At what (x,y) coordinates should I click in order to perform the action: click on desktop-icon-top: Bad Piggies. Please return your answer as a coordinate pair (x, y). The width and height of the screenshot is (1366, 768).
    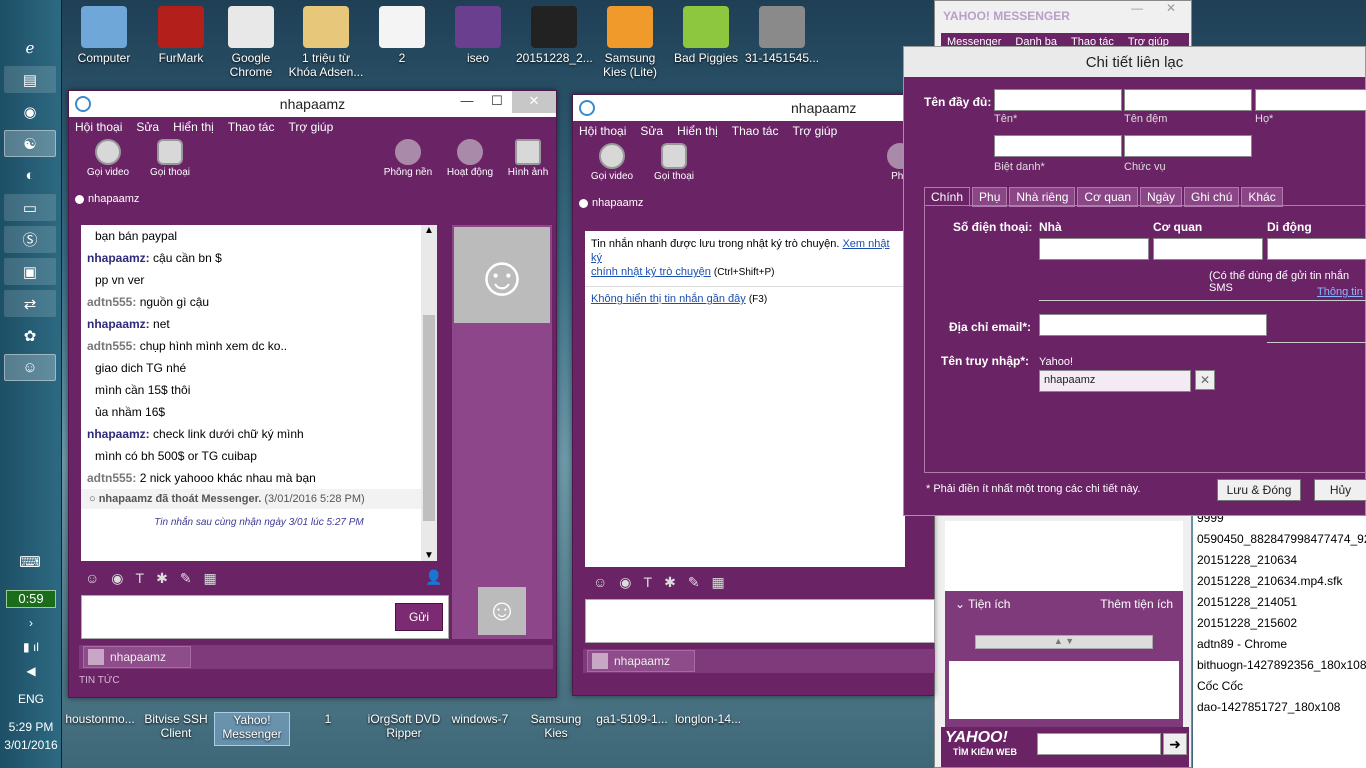
    Looking at the image, I should click on (706, 35).